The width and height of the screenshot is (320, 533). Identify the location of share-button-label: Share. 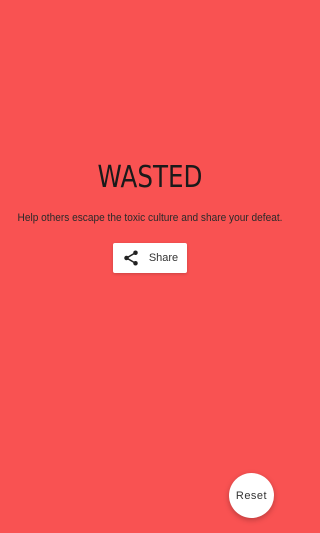
(163, 258).